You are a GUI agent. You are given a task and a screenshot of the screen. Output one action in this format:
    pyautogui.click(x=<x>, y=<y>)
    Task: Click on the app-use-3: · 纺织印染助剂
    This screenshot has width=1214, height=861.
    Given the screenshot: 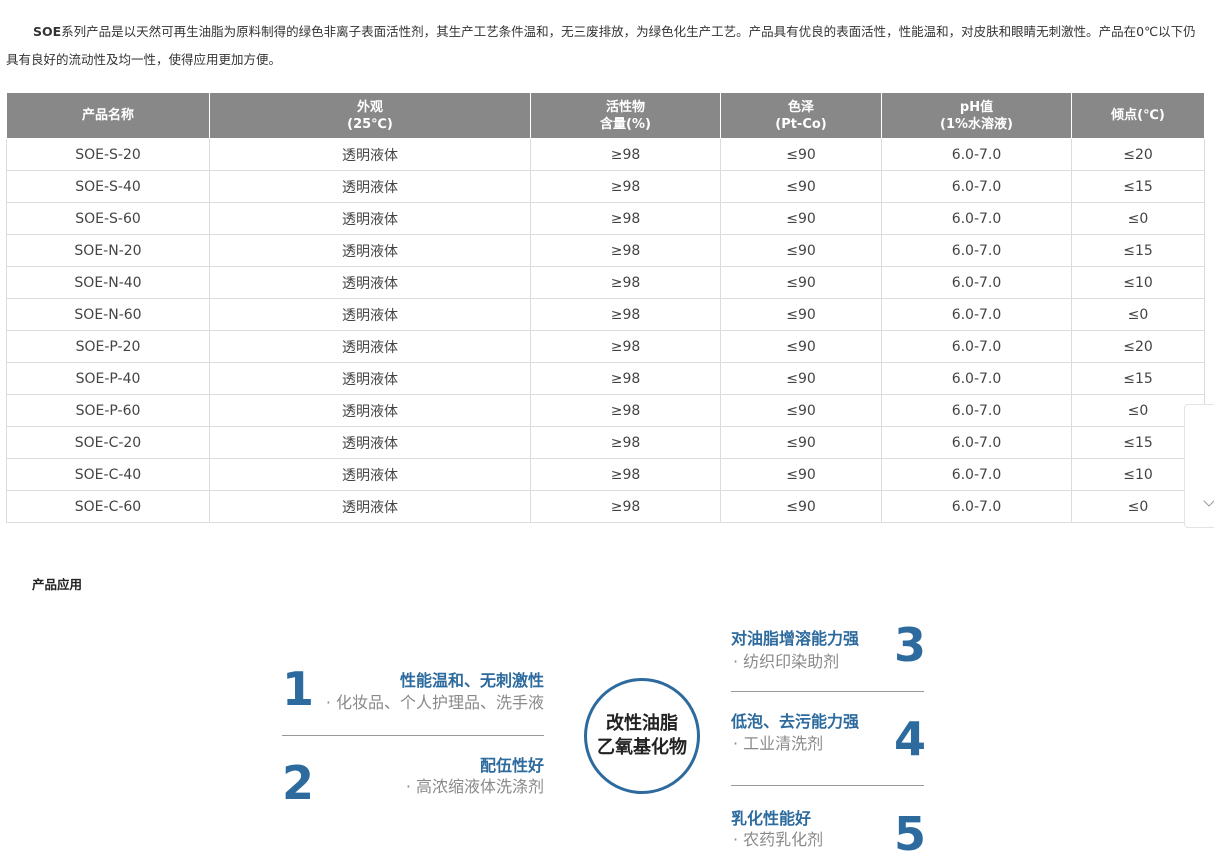 What is the action you would take?
    pyautogui.click(x=786, y=661)
    